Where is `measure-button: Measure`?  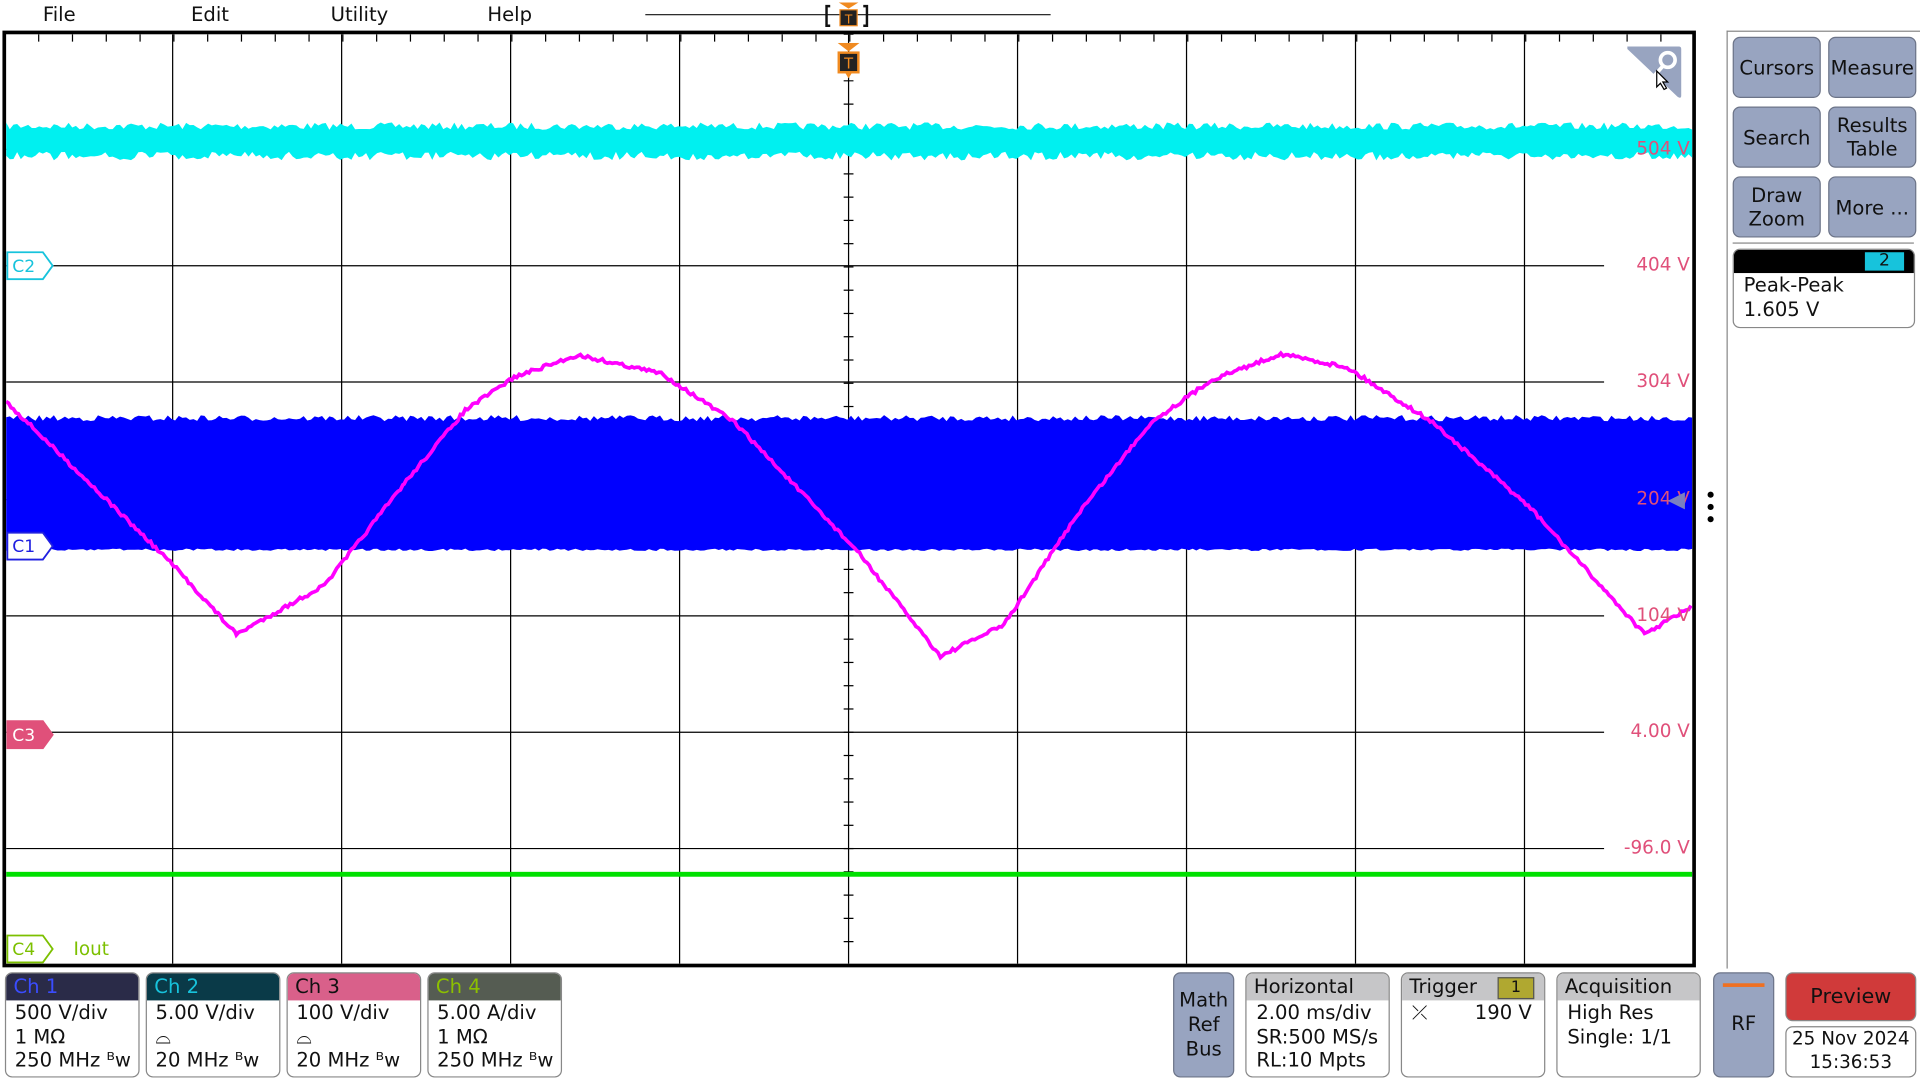 measure-button: Measure is located at coordinates (1872, 67).